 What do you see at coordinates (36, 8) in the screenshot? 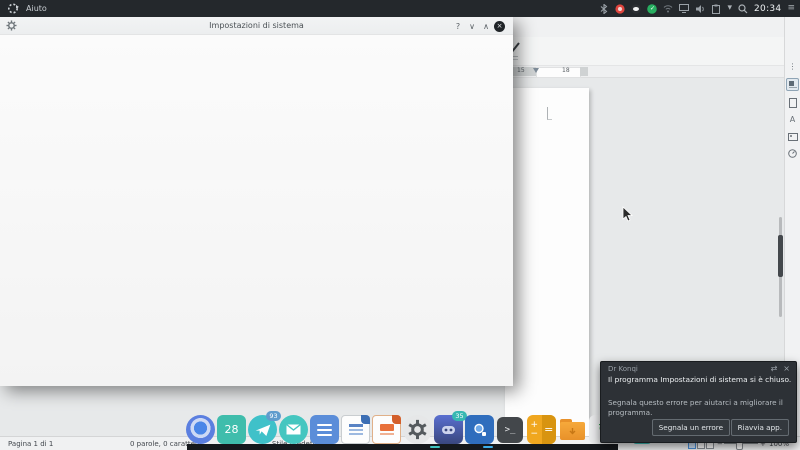
I see `menu-aiuto: Aiuto` at bounding box center [36, 8].